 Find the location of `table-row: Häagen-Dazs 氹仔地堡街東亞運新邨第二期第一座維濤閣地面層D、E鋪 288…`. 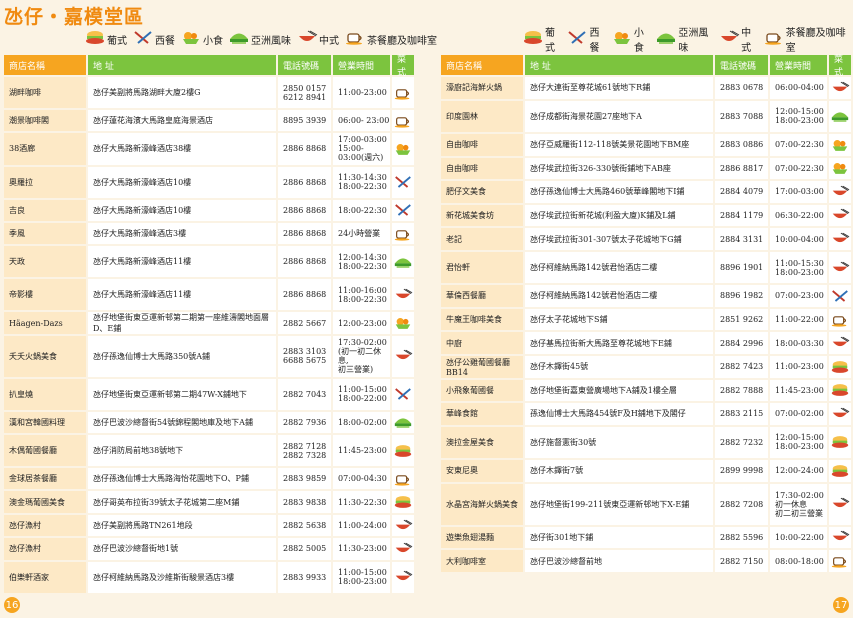

table-row: Häagen-Dazs 氹仔地堡街東亞運新邨第二期第一座維濤閣地面層D、E鋪 288… is located at coordinates (209, 323).